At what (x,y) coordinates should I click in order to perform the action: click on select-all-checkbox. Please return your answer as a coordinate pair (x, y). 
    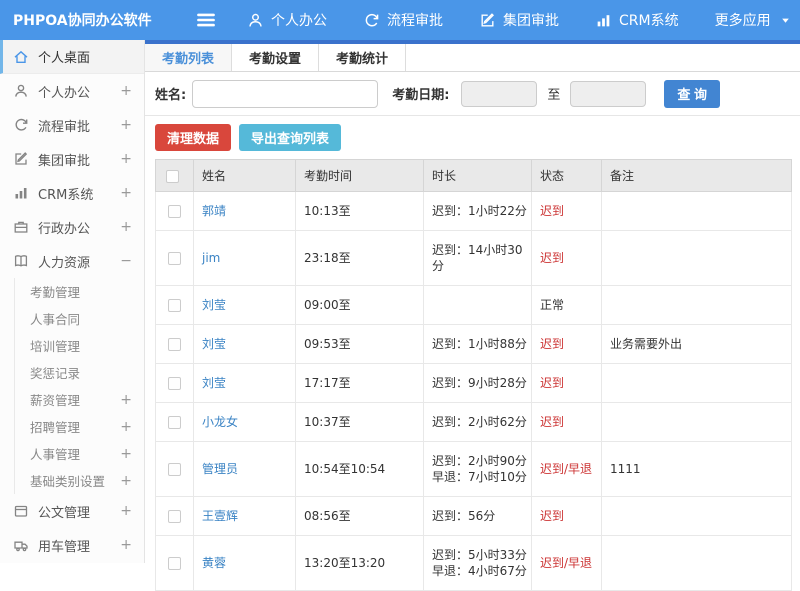
    Looking at the image, I should click on (172, 176).